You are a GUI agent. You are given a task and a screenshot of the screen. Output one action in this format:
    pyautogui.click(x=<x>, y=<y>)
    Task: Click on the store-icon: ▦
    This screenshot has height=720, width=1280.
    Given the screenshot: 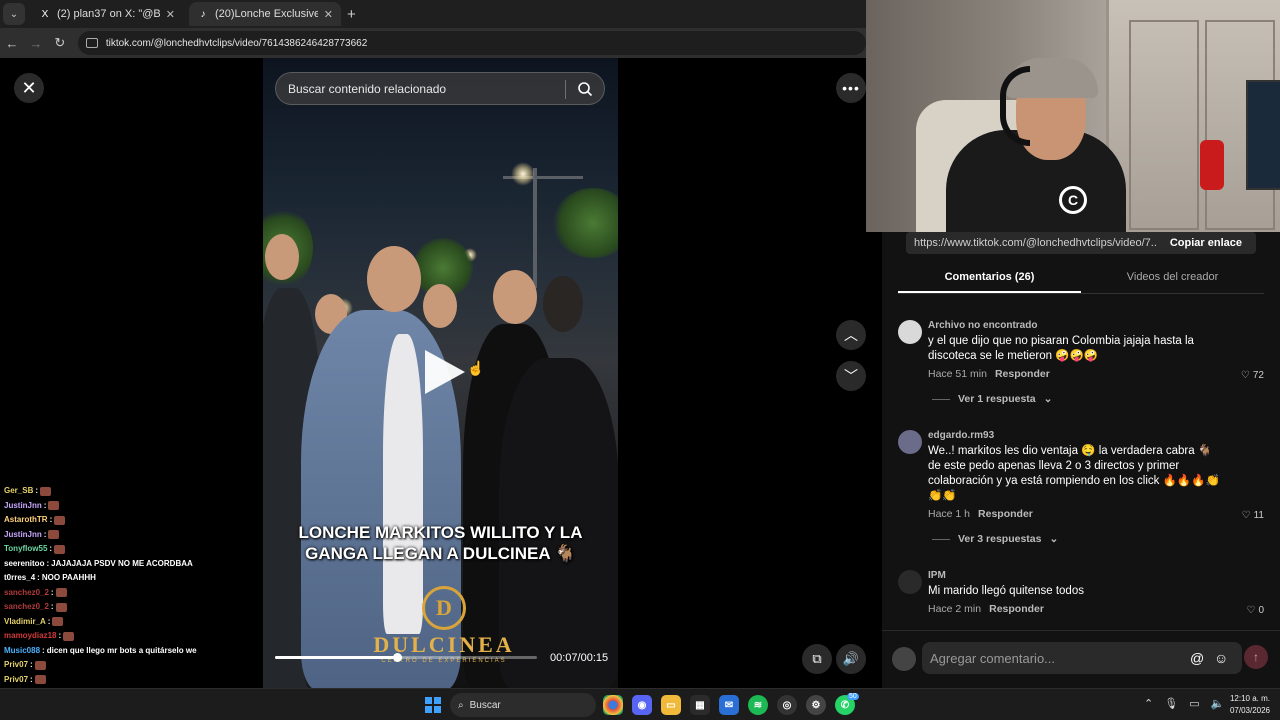 What is the action you would take?
    pyautogui.click(x=700, y=705)
    